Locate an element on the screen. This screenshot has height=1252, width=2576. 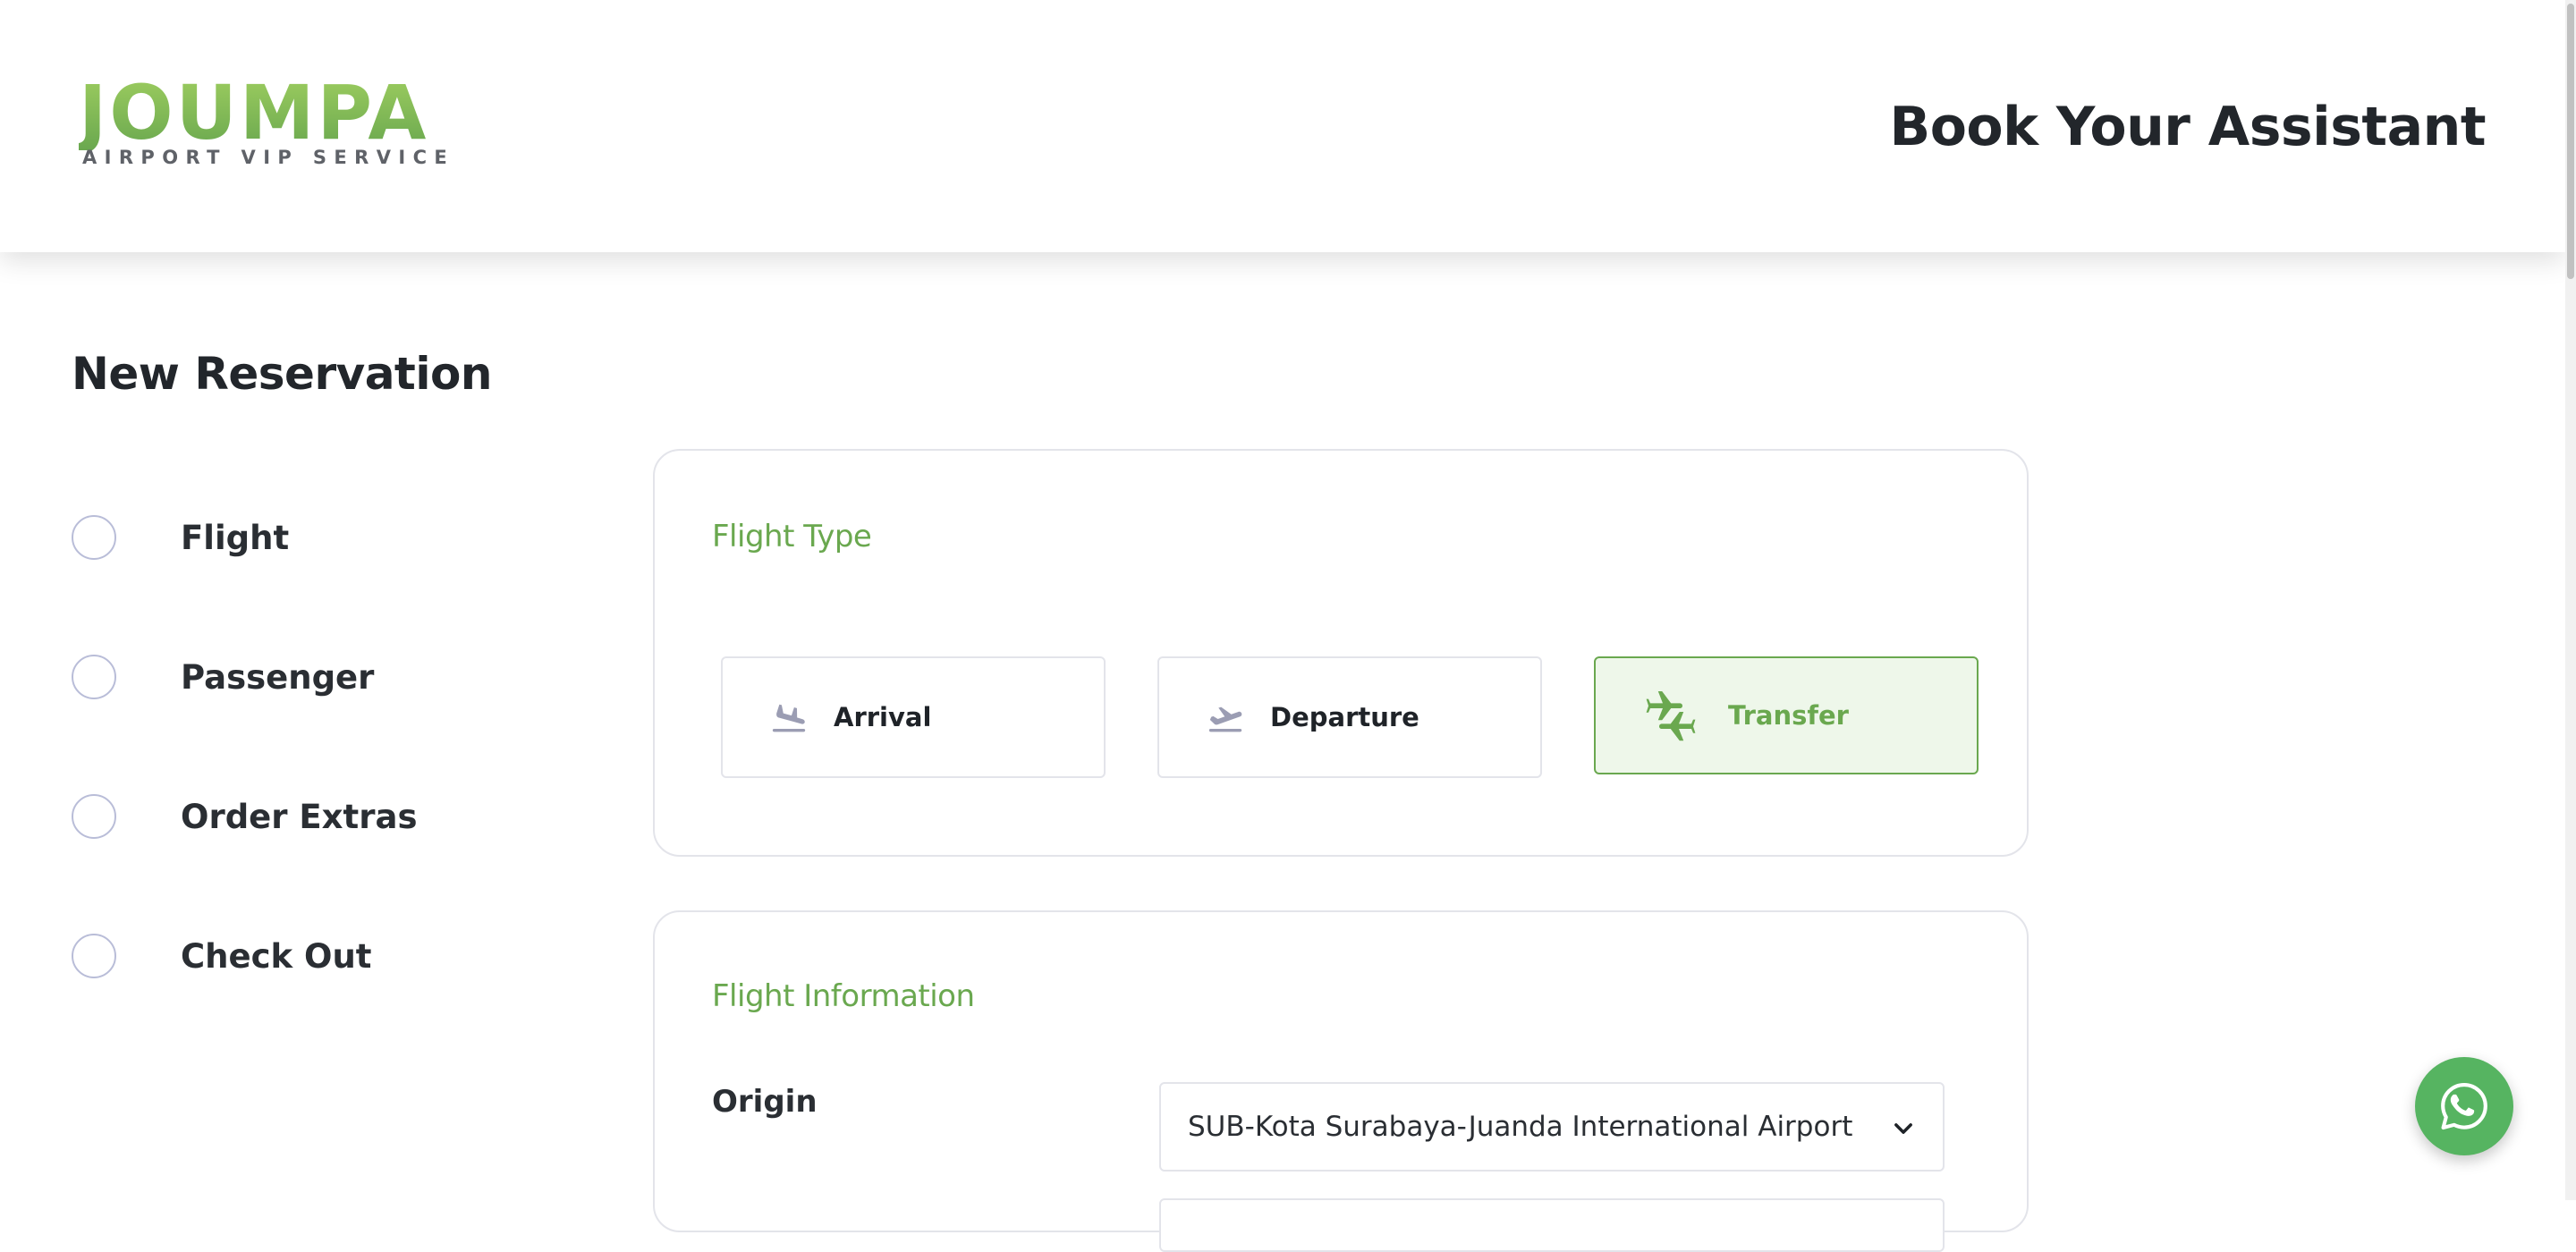
whatsapp-chat-button is located at coordinates (2464, 1106).